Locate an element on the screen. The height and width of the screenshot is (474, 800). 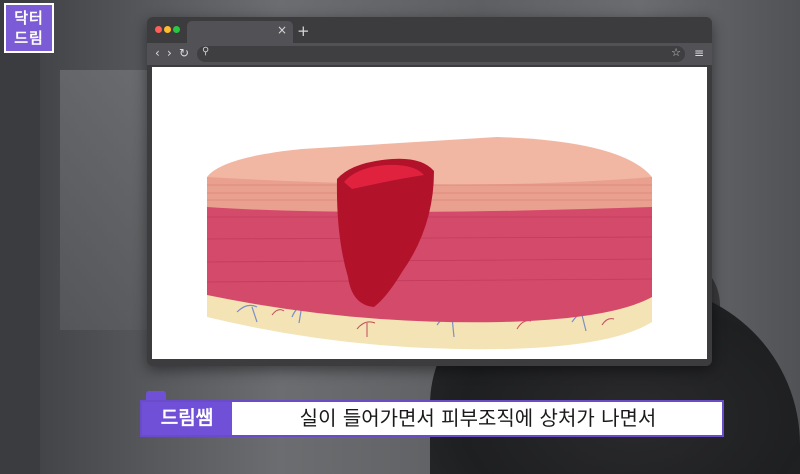
menu-icon: ≡ is located at coordinates (699, 53).